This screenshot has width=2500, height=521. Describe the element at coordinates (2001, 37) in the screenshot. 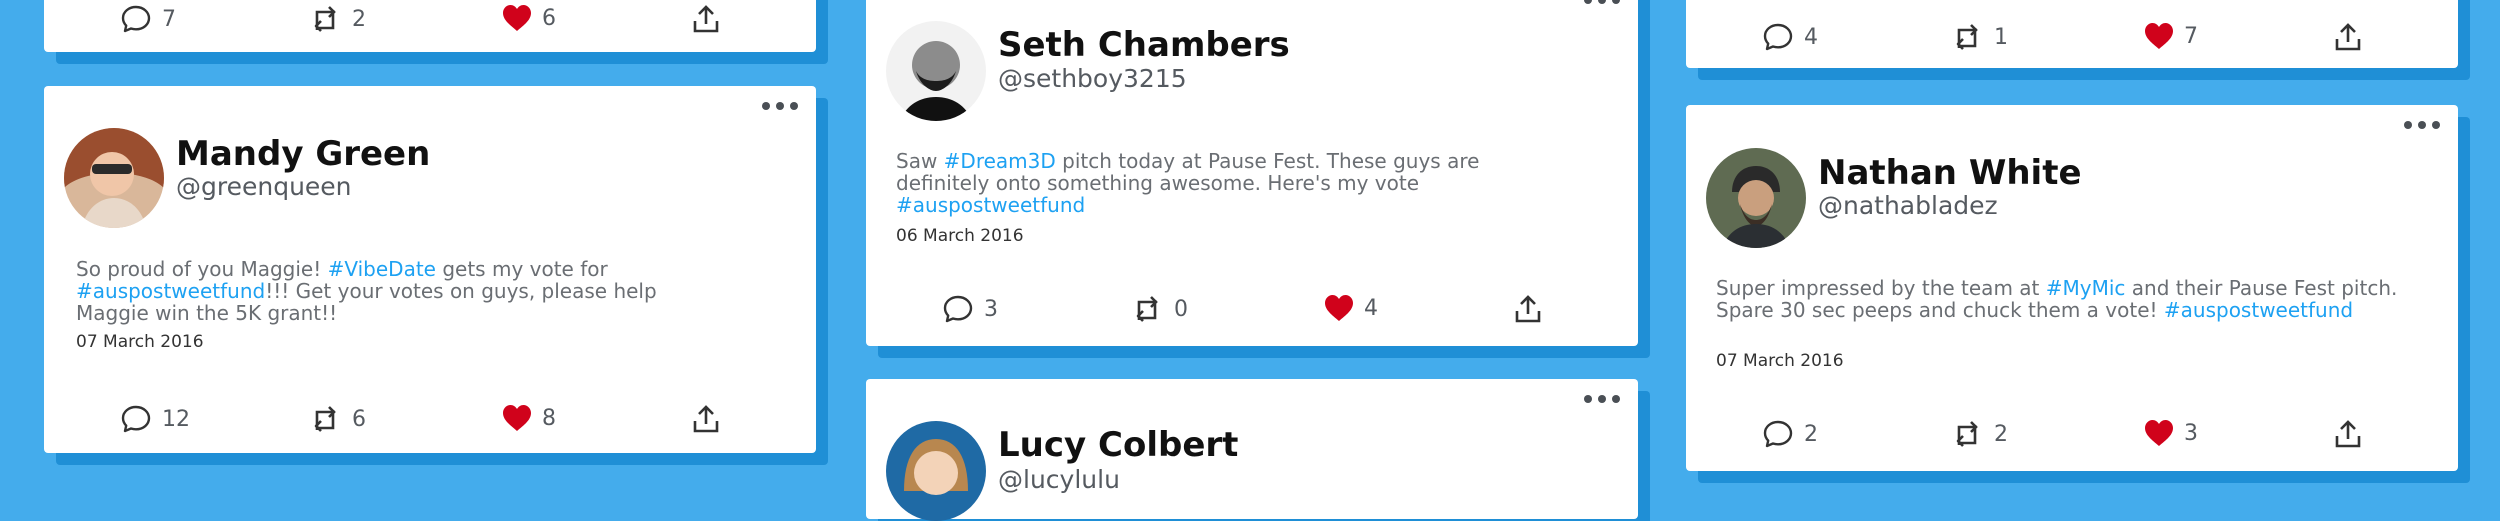

I see `retweet-count: 1` at that location.